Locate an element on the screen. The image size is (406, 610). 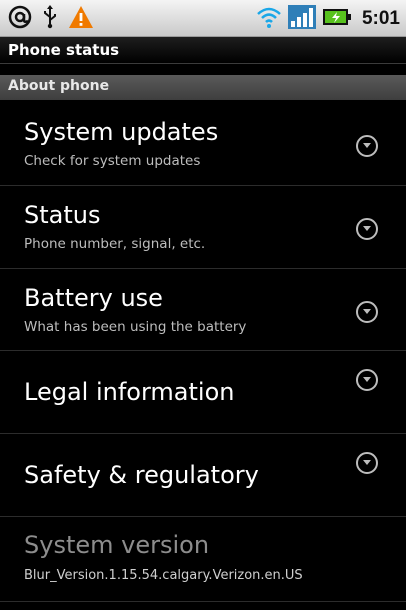
item-subtitle: What has been using the battery is located at coordinates (135, 327).